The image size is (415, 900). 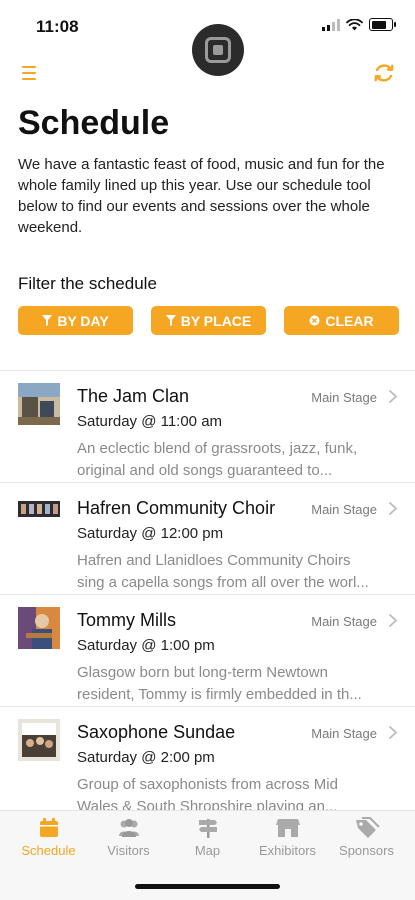 I want to click on tab-exhibitors: Exhibitors, so click(x=287, y=837).